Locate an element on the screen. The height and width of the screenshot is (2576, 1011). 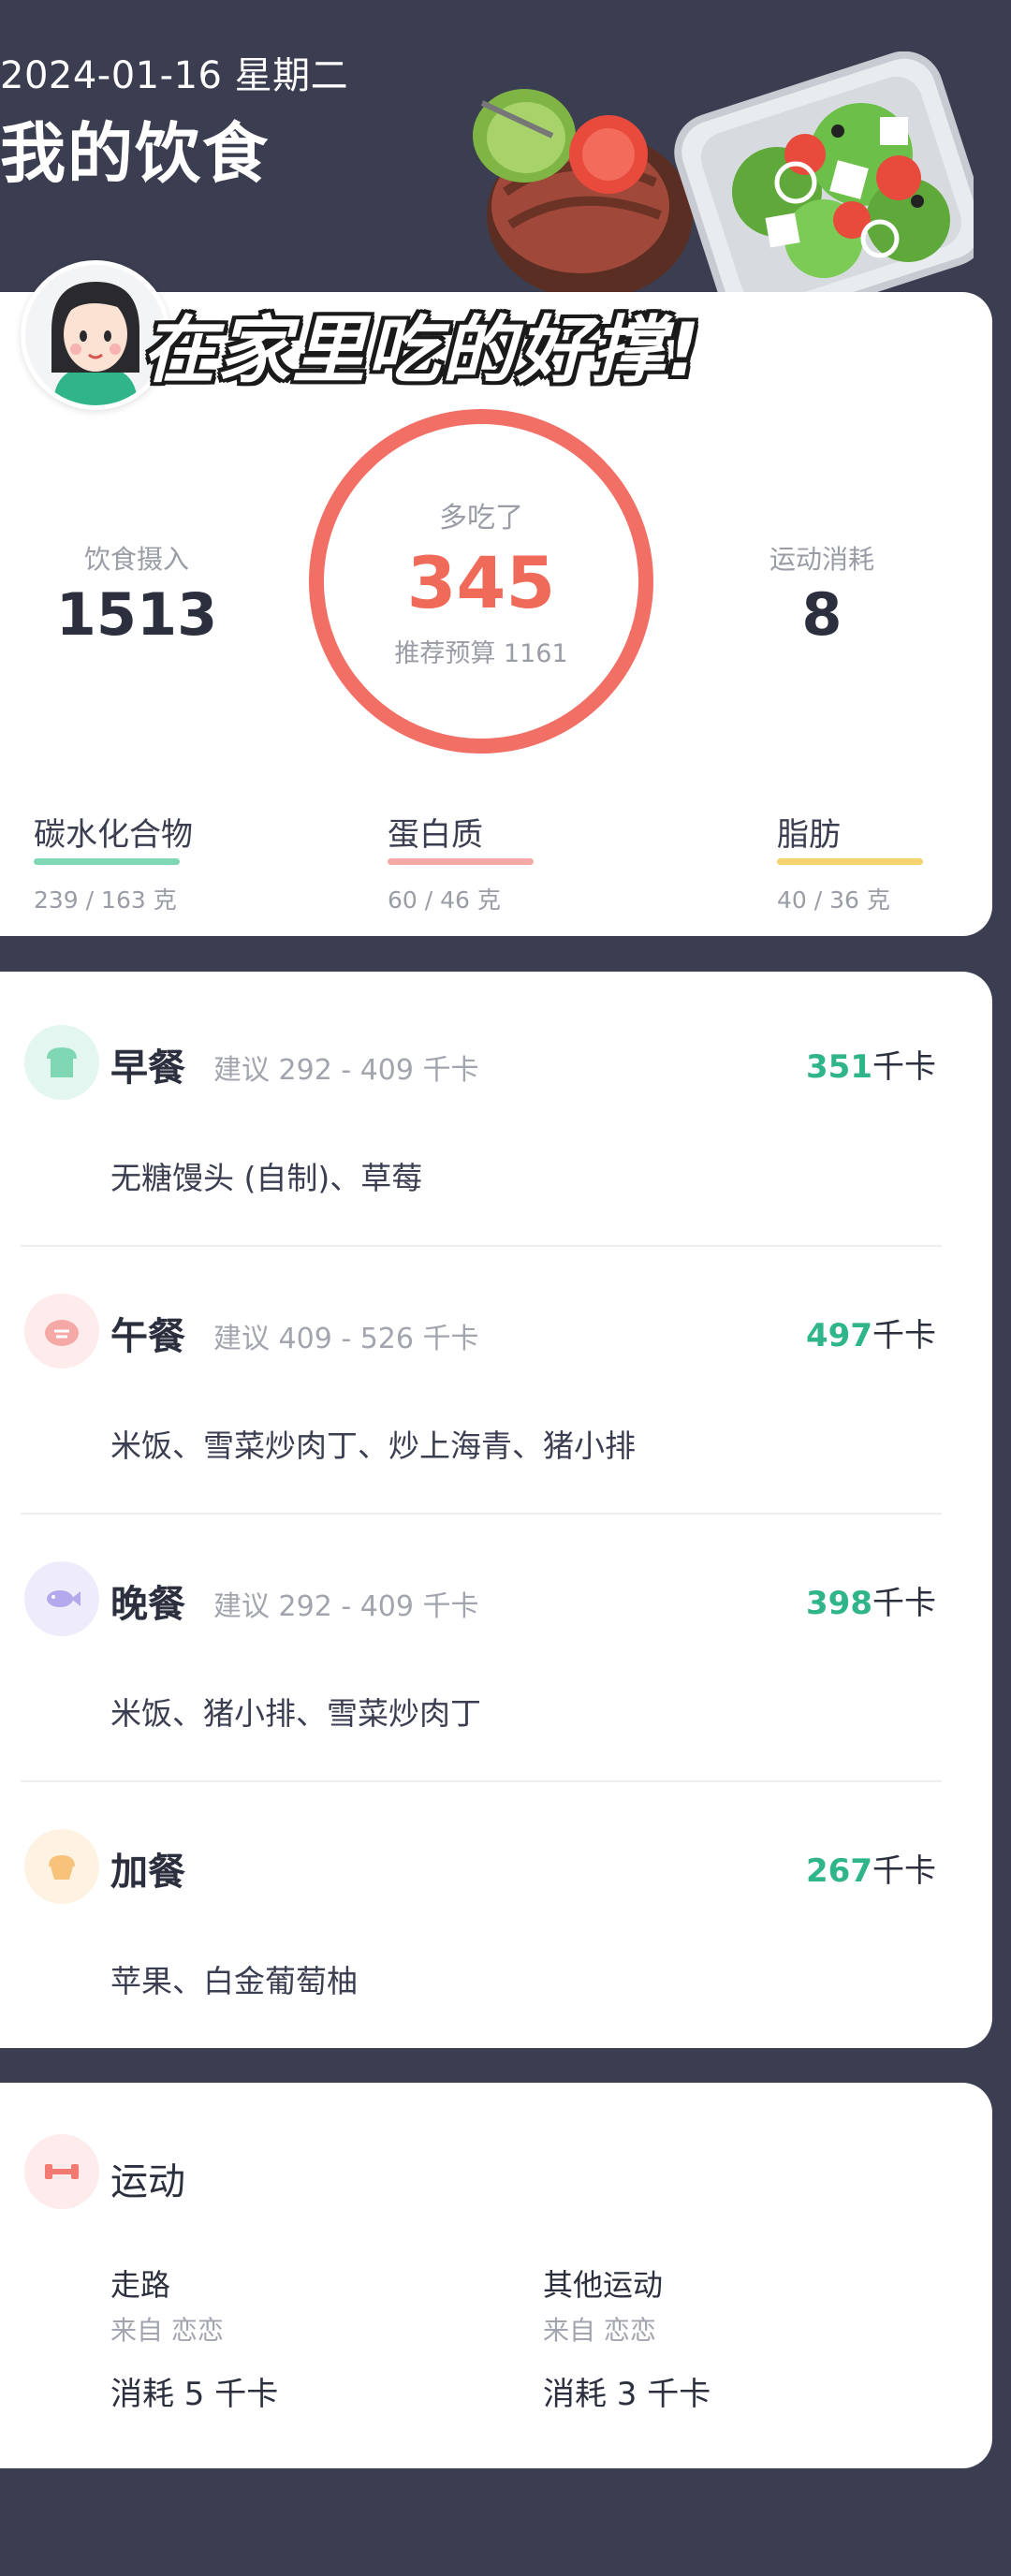
exercise-other-source: 来自 恋恋 is located at coordinates (599, 2330).